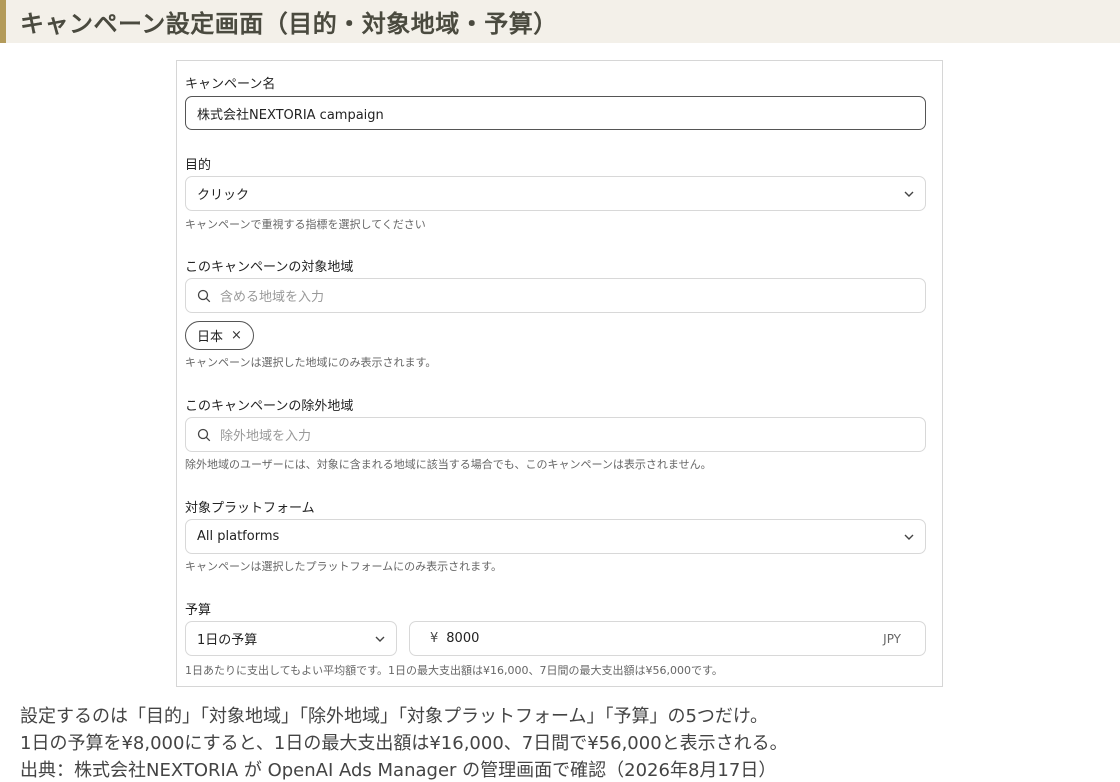  What do you see at coordinates (198, 165) in the screenshot?
I see `objective-label: 目的` at bounding box center [198, 165].